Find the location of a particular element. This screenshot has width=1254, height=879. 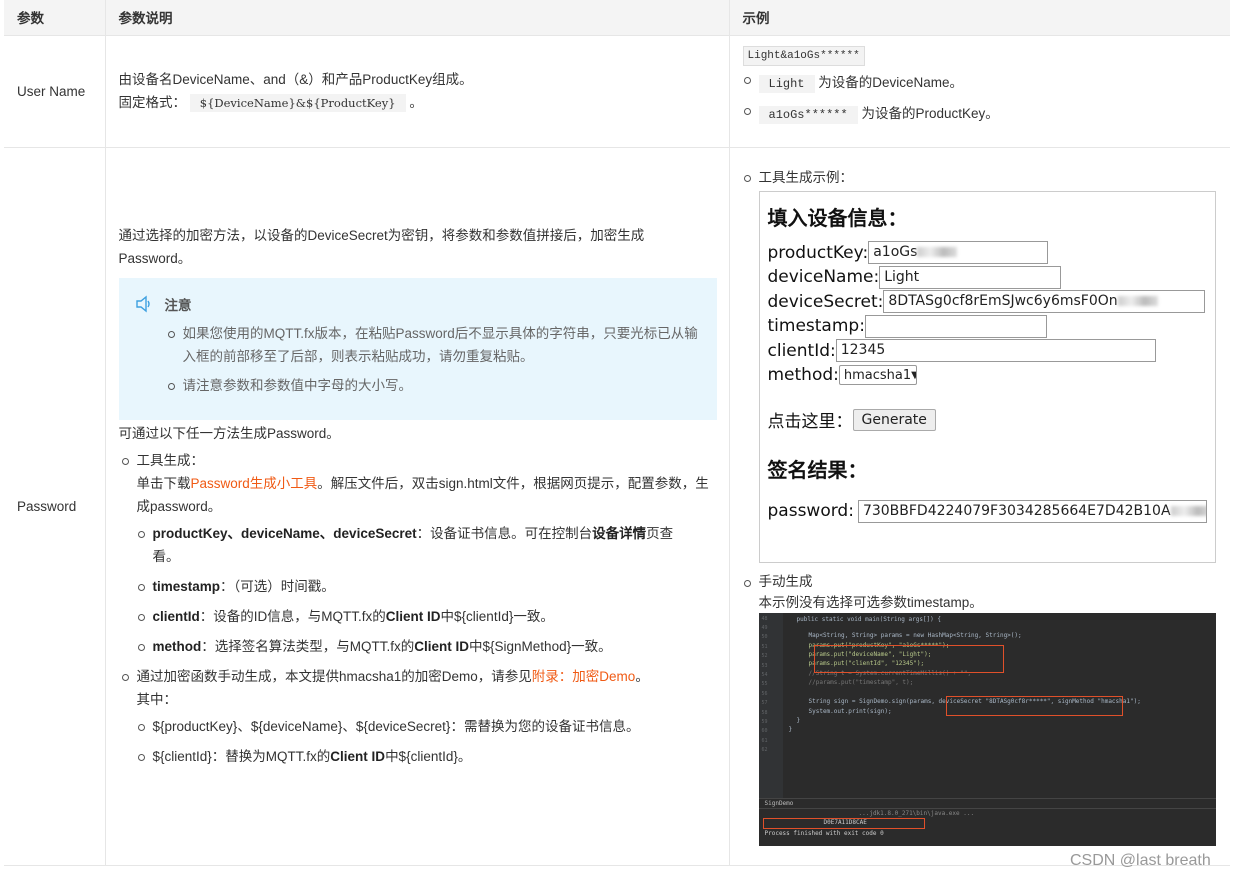

run-tab: SignDemo is located at coordinates (987, 804).